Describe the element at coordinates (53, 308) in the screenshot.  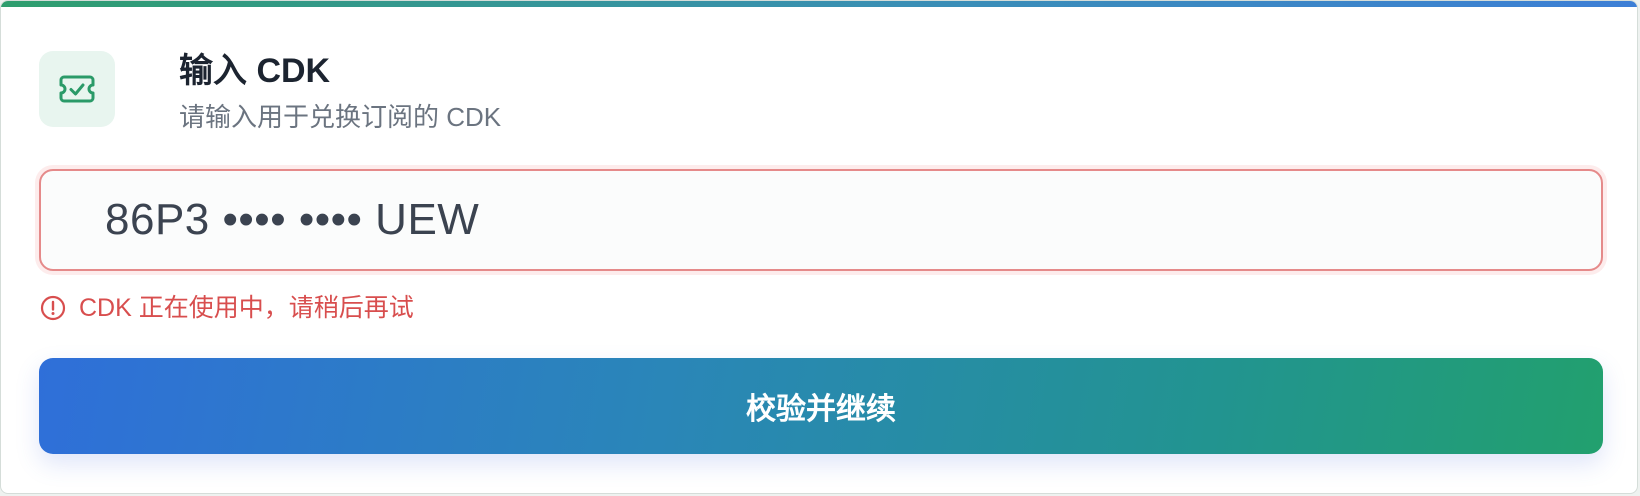
I see `alert-circle-icon` at that location.